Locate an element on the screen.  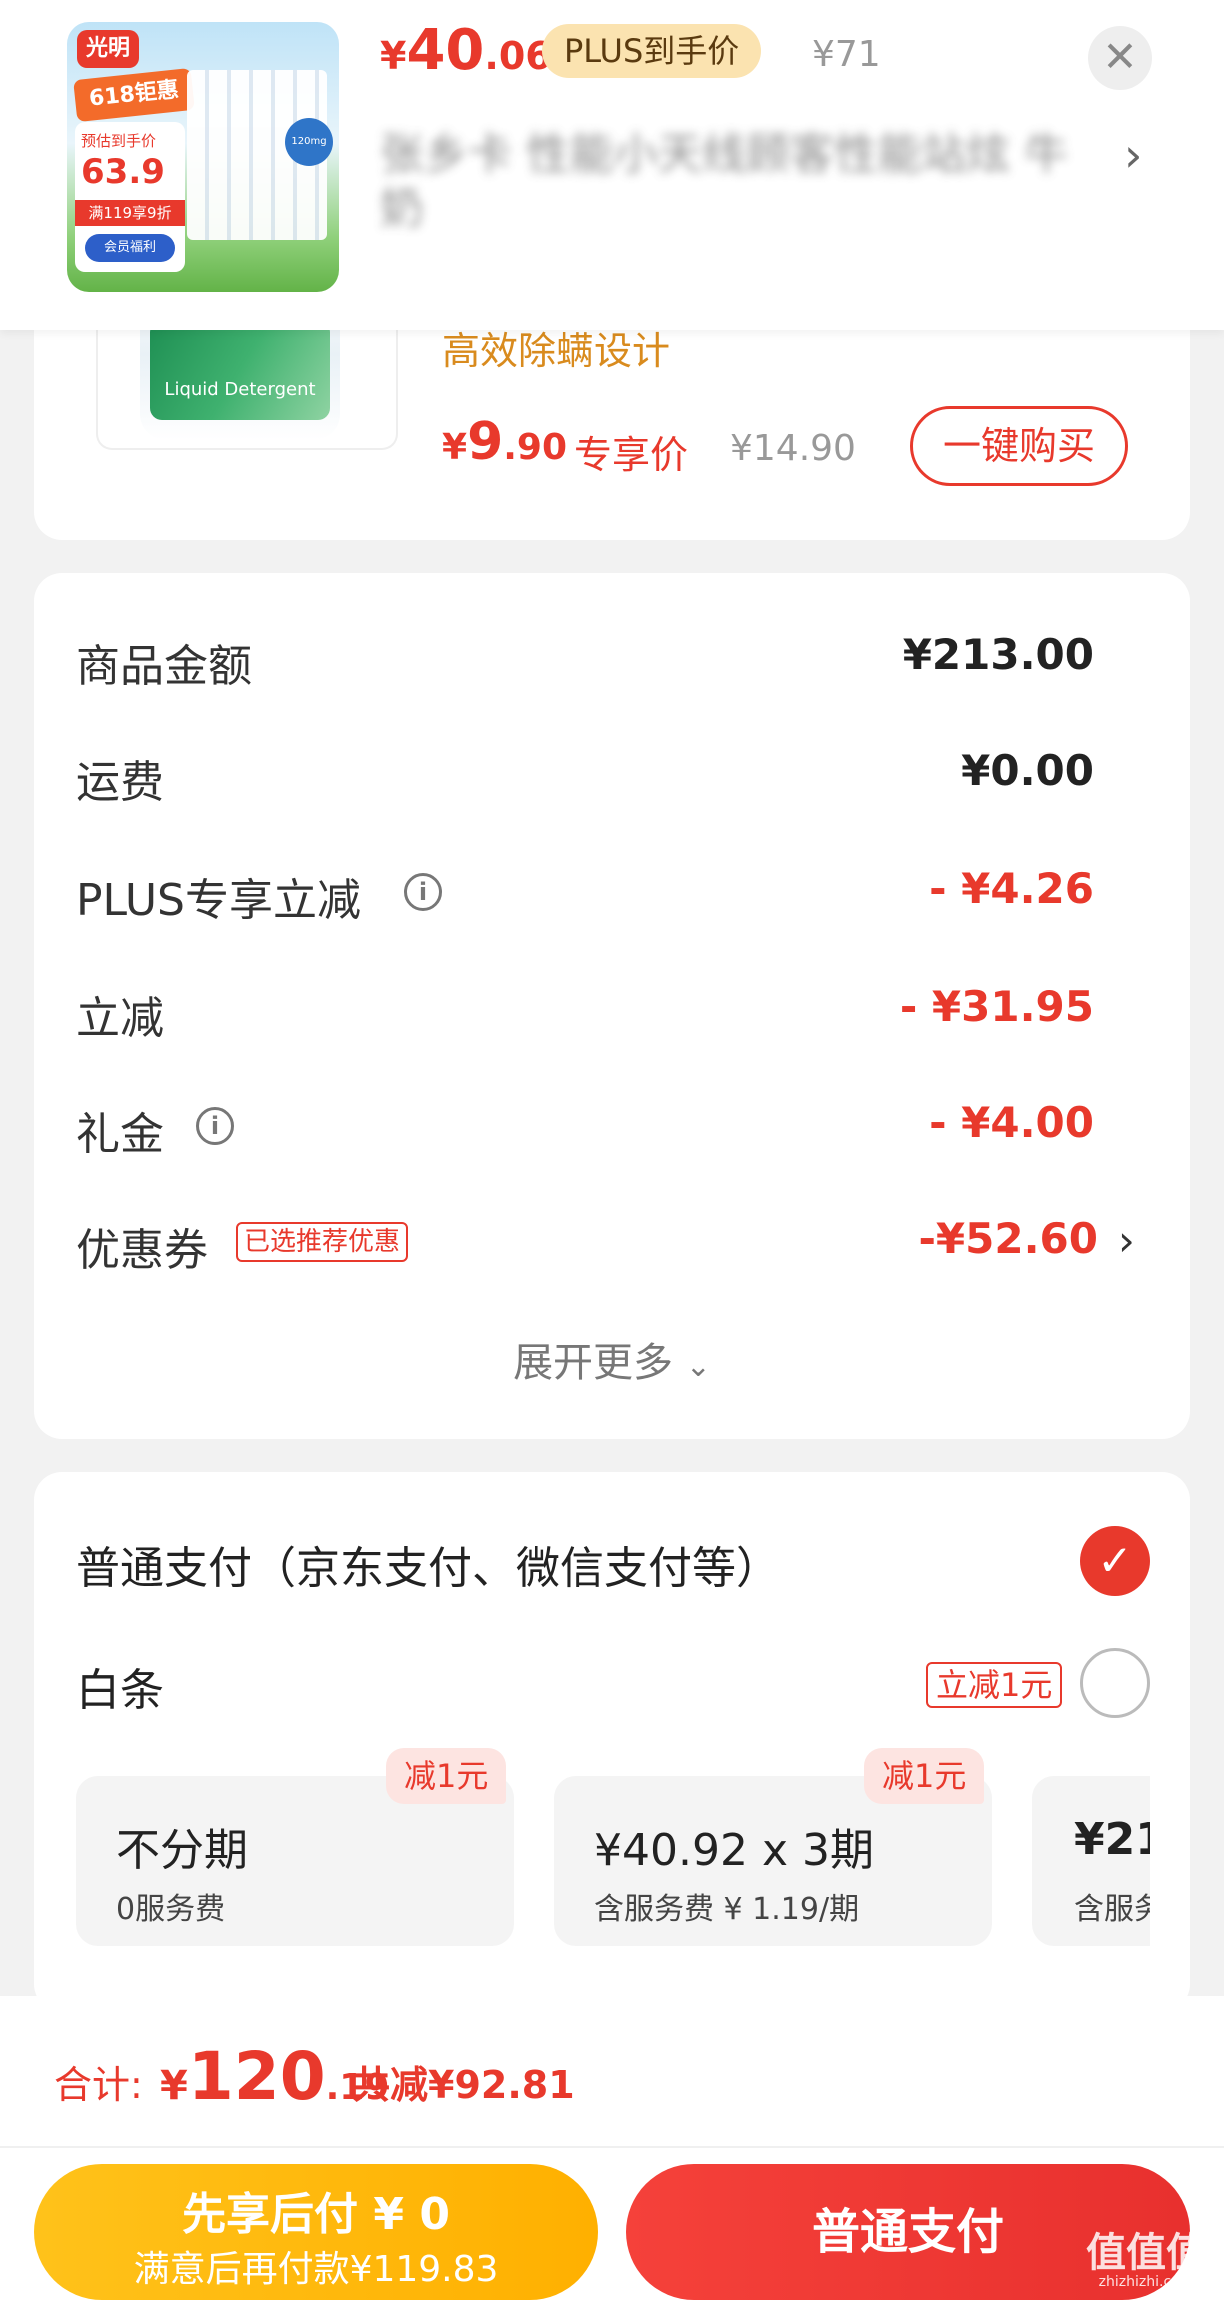
plan-subtitle: 含服务 is located at coordinates (1112, 1909).